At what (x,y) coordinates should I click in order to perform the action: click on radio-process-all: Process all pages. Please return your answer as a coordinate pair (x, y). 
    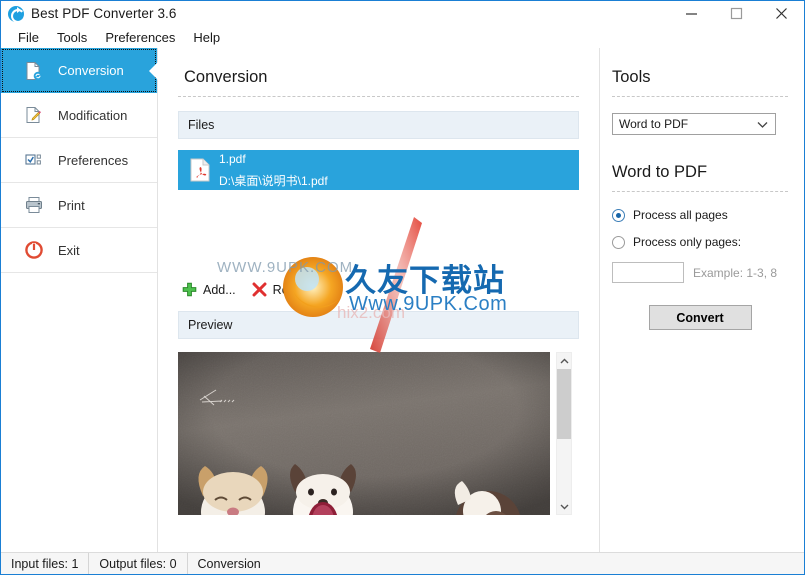
    Looking at the image, I should click on (700, 215).